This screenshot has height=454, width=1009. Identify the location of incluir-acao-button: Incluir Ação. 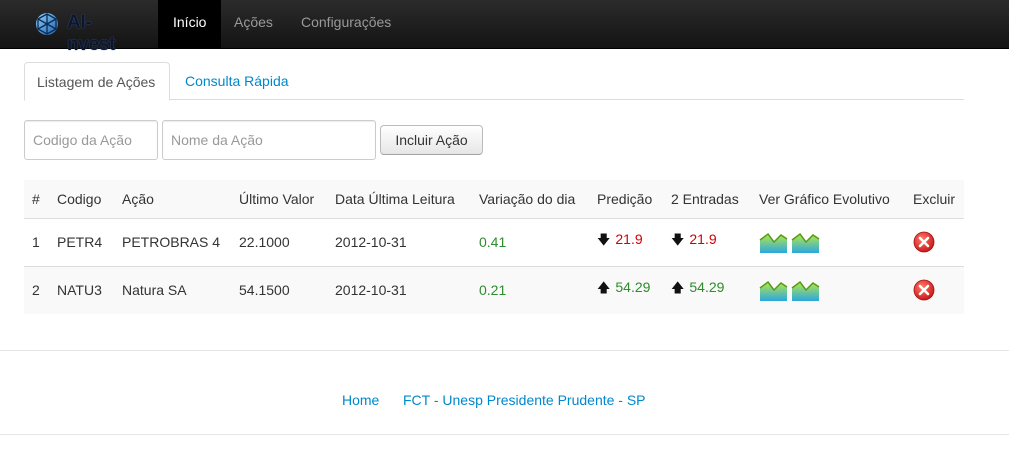
(431, 140).